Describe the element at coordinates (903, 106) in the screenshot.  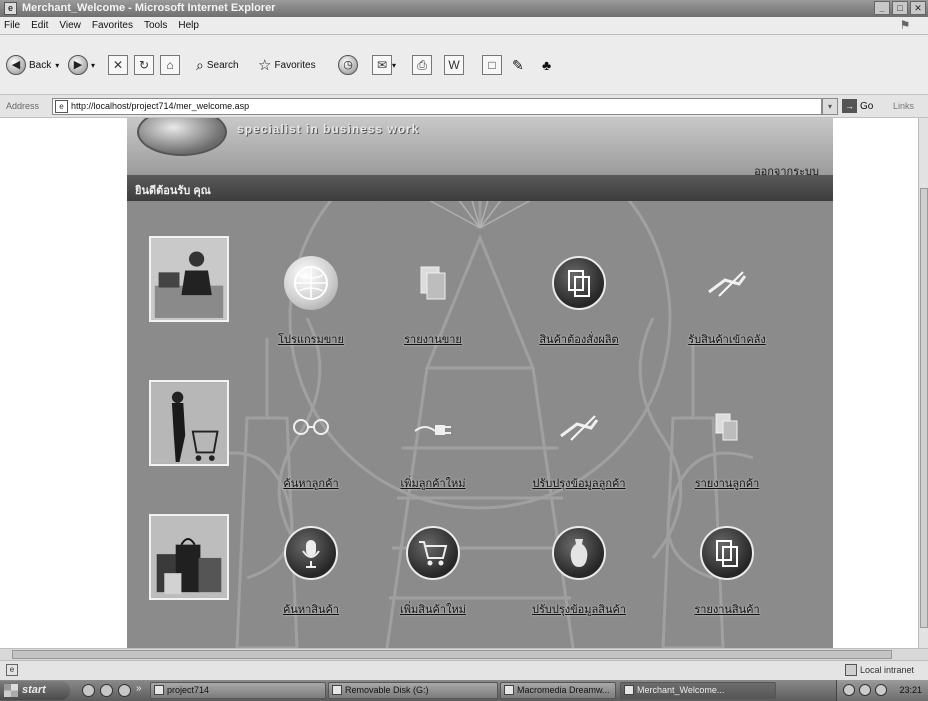
I see `links-button: Links` at that location.